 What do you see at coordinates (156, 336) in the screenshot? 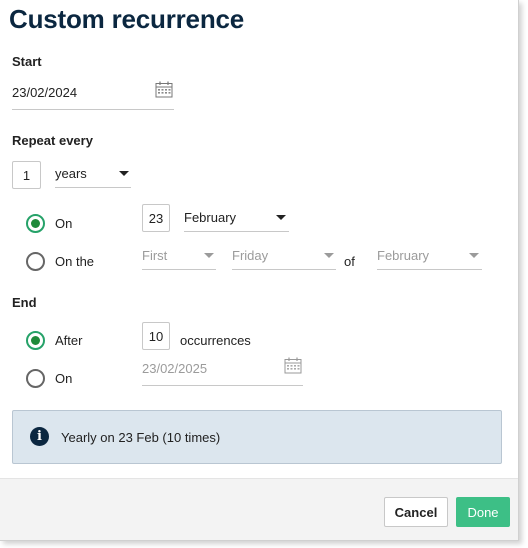
I see `occurrences-input: 10` at bounding box center [156, 336].